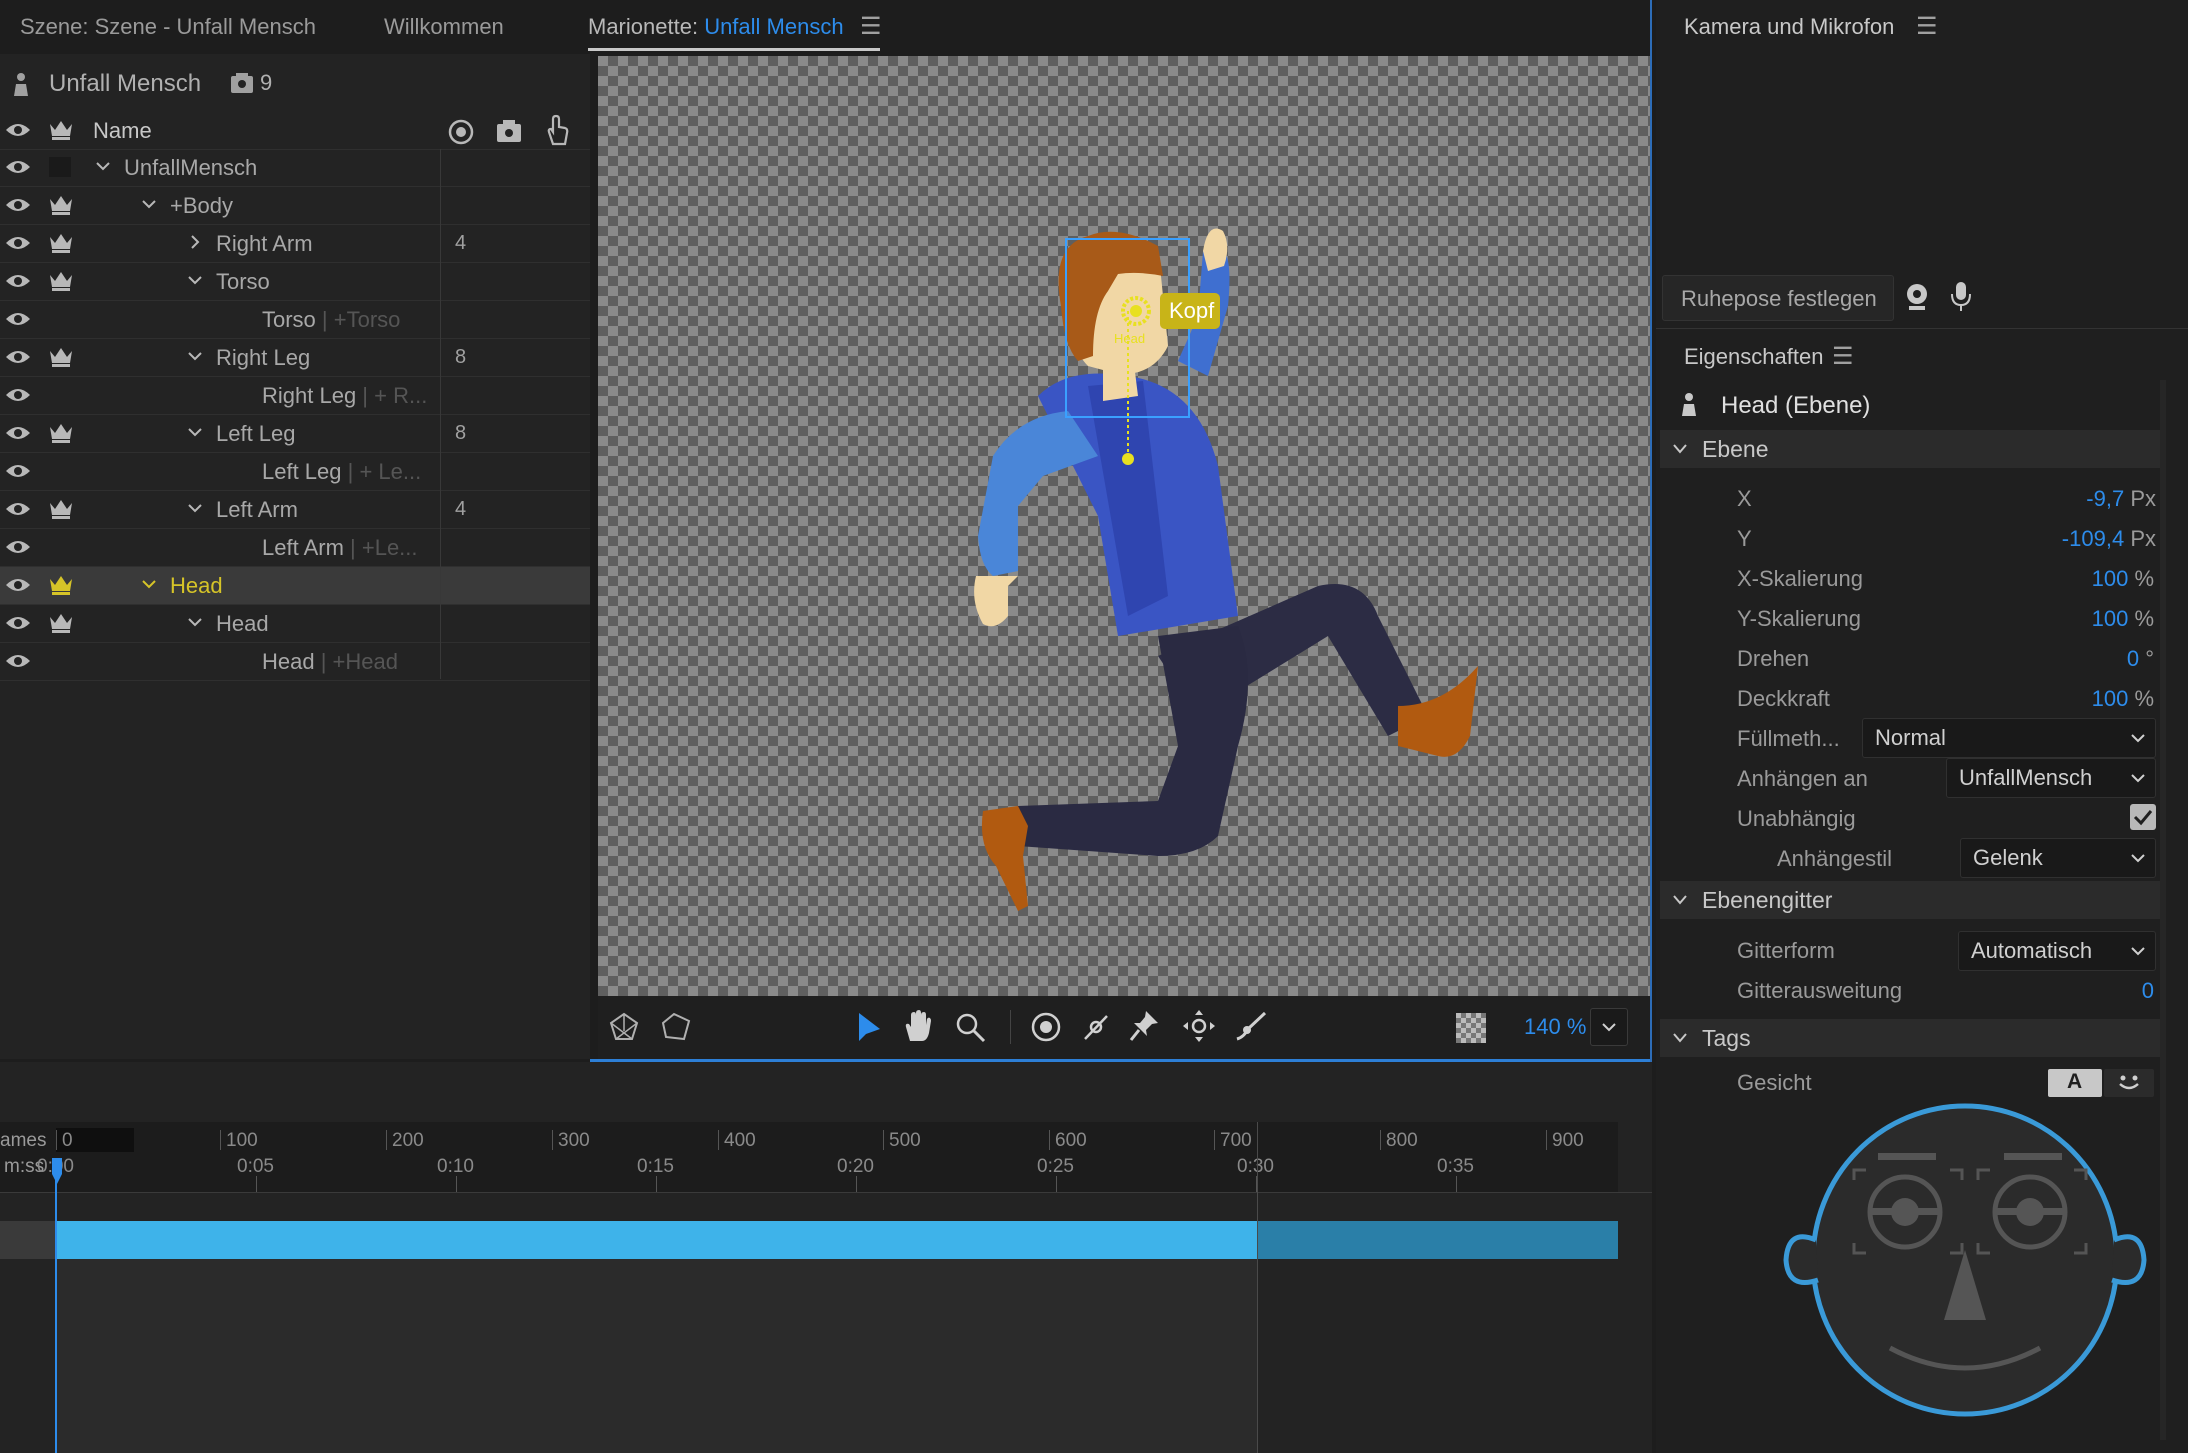 This screenshot has height=1453, width=2188. I want to click on puppet-menu-icon: ☰, so click(871, 26).